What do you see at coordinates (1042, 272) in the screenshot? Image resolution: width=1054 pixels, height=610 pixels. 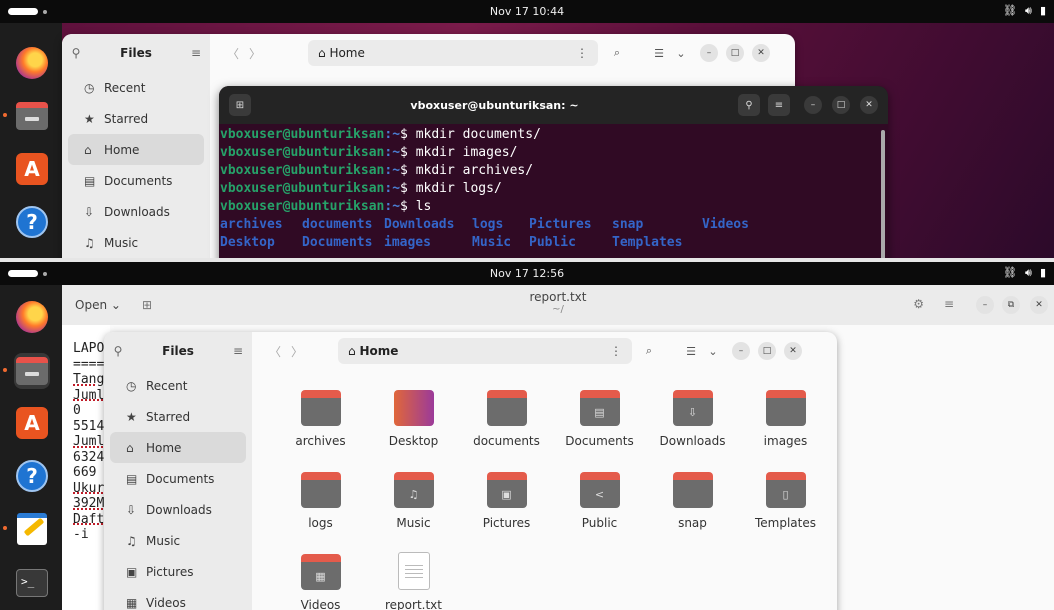 I see `battery-icon: ▮` at bounding box center [1042, 272].